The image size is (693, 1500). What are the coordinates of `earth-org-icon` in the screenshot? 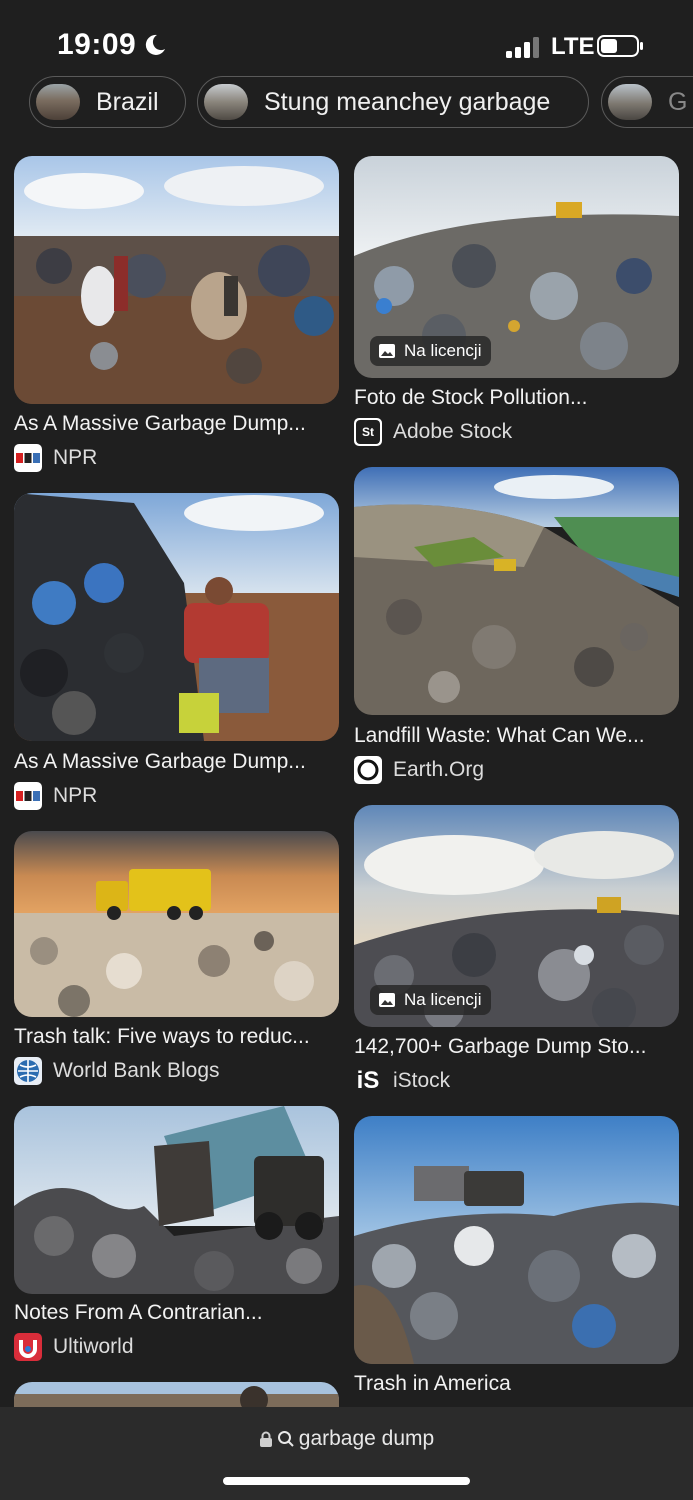 It's located at (368, 770).